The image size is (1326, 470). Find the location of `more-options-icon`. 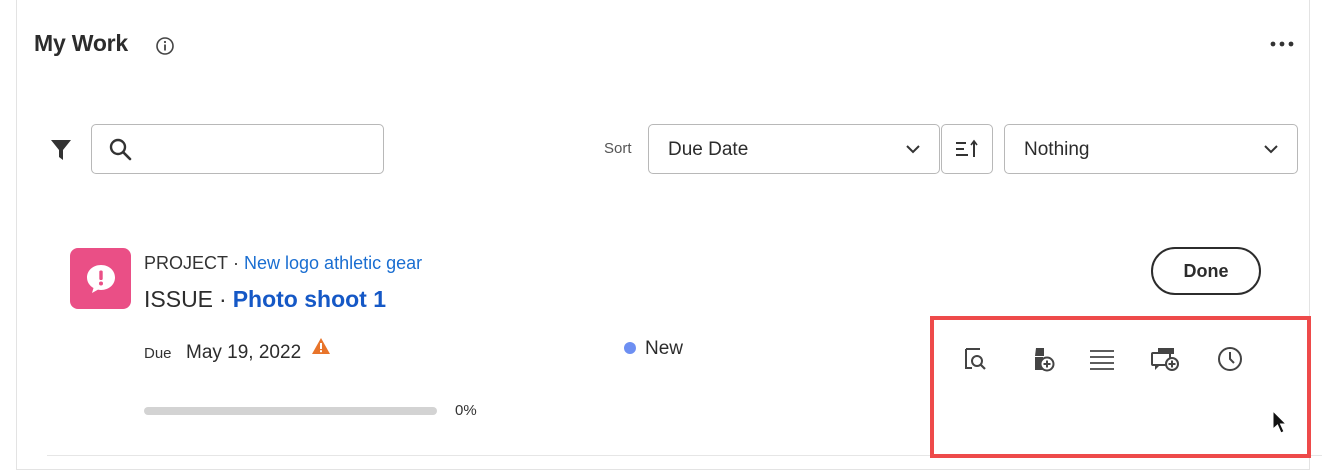

more-options-icon is located at coordinates (1282, 44).